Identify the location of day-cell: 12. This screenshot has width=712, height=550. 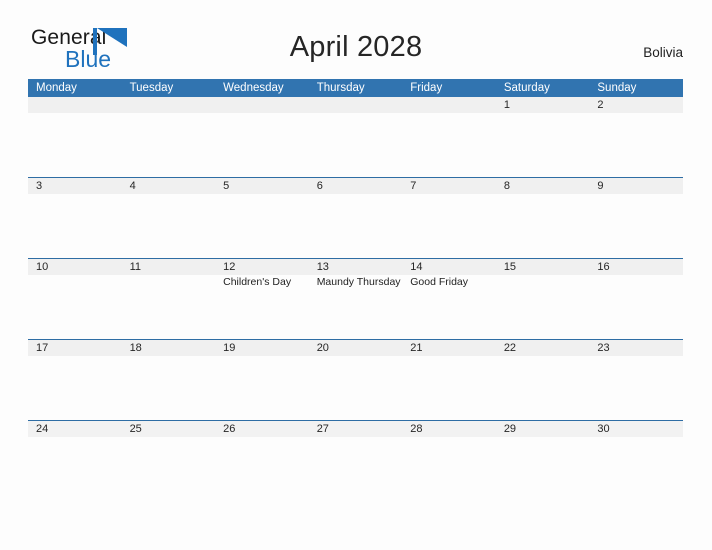
(262, 267).